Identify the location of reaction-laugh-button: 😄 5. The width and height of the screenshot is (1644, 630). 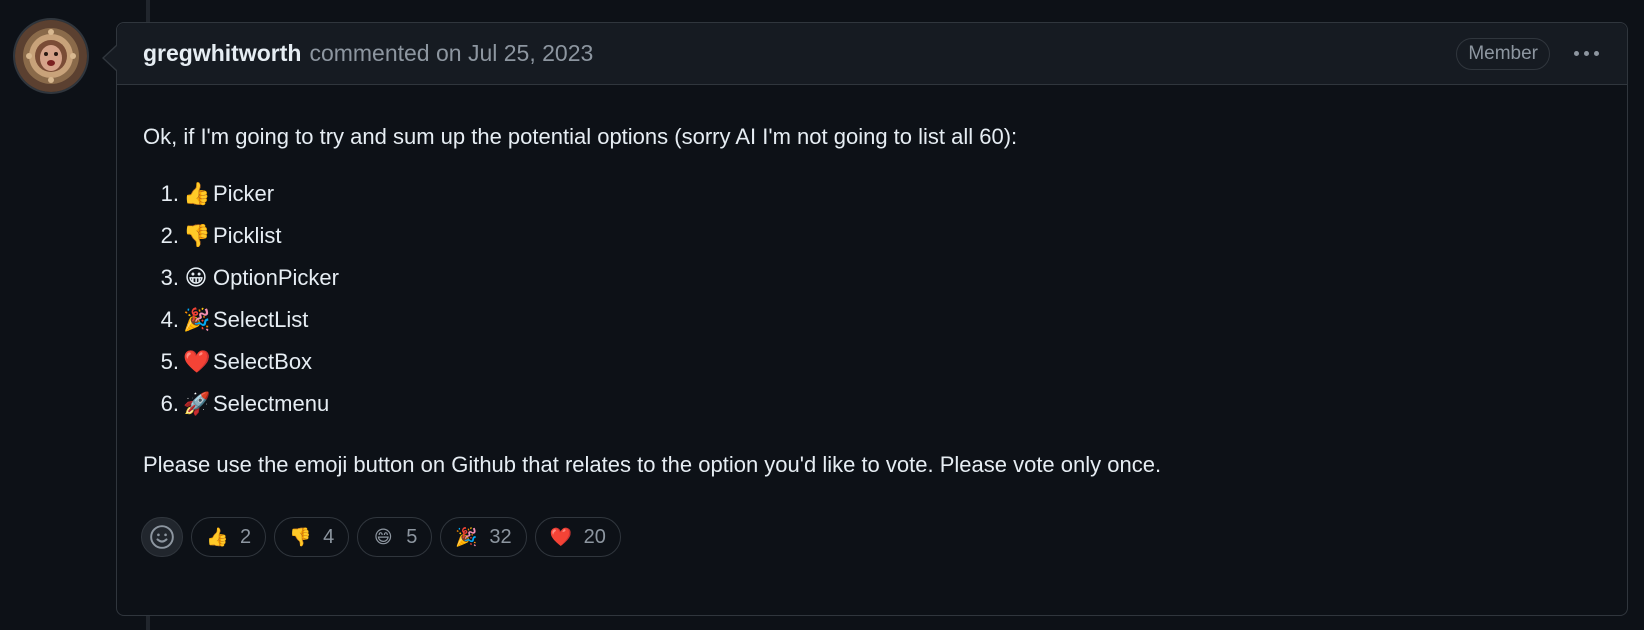
(395, 537).